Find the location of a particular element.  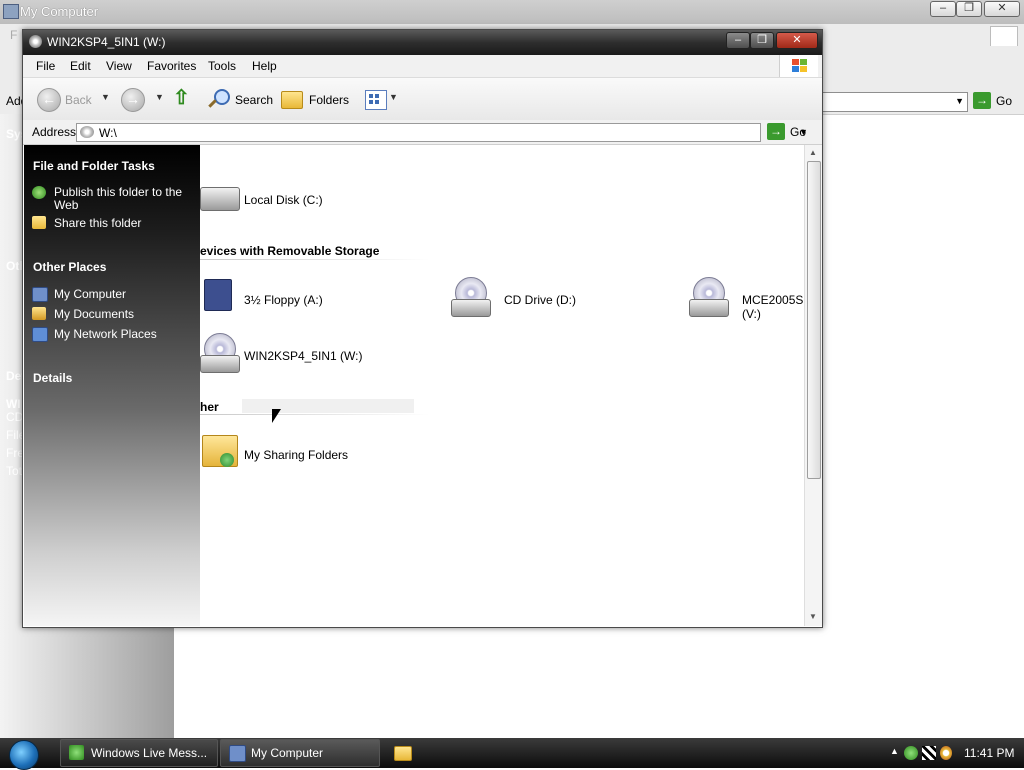

address-label: Address is located at coordinates (54, 132).